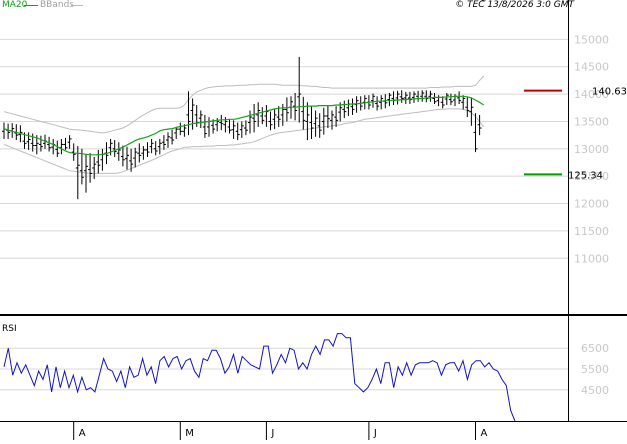 The height and width of the screenshot is (444, 627). I want to click on price-y-tick-label: 11500, so click(591, 231).